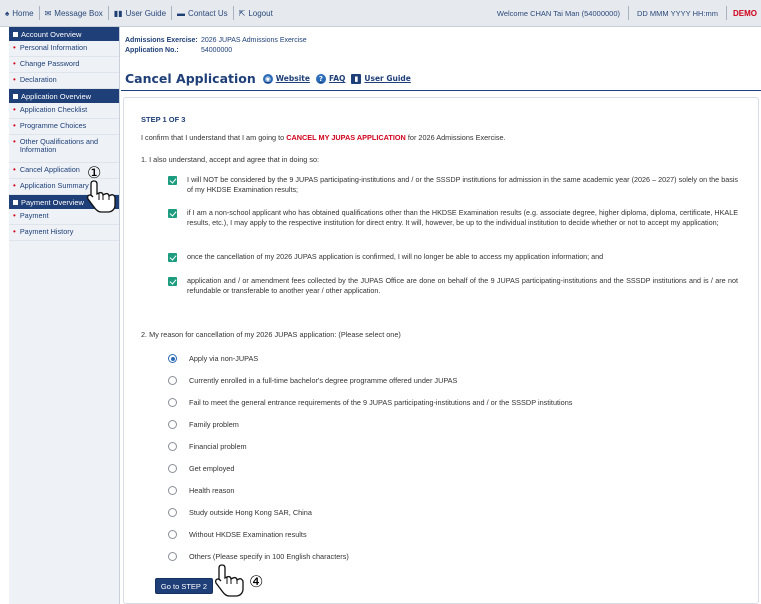 This screenshot has height=604, width=761. What do you see at coordinates (286, 78) in the screenshot?
I see `website-link: ◉ Website` at bounding box center [286, 78].